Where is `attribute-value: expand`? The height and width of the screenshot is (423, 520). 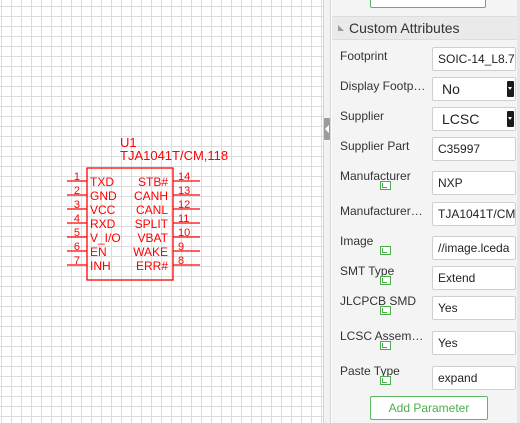
attribute-value: expand is located at coordinates (458, 378).